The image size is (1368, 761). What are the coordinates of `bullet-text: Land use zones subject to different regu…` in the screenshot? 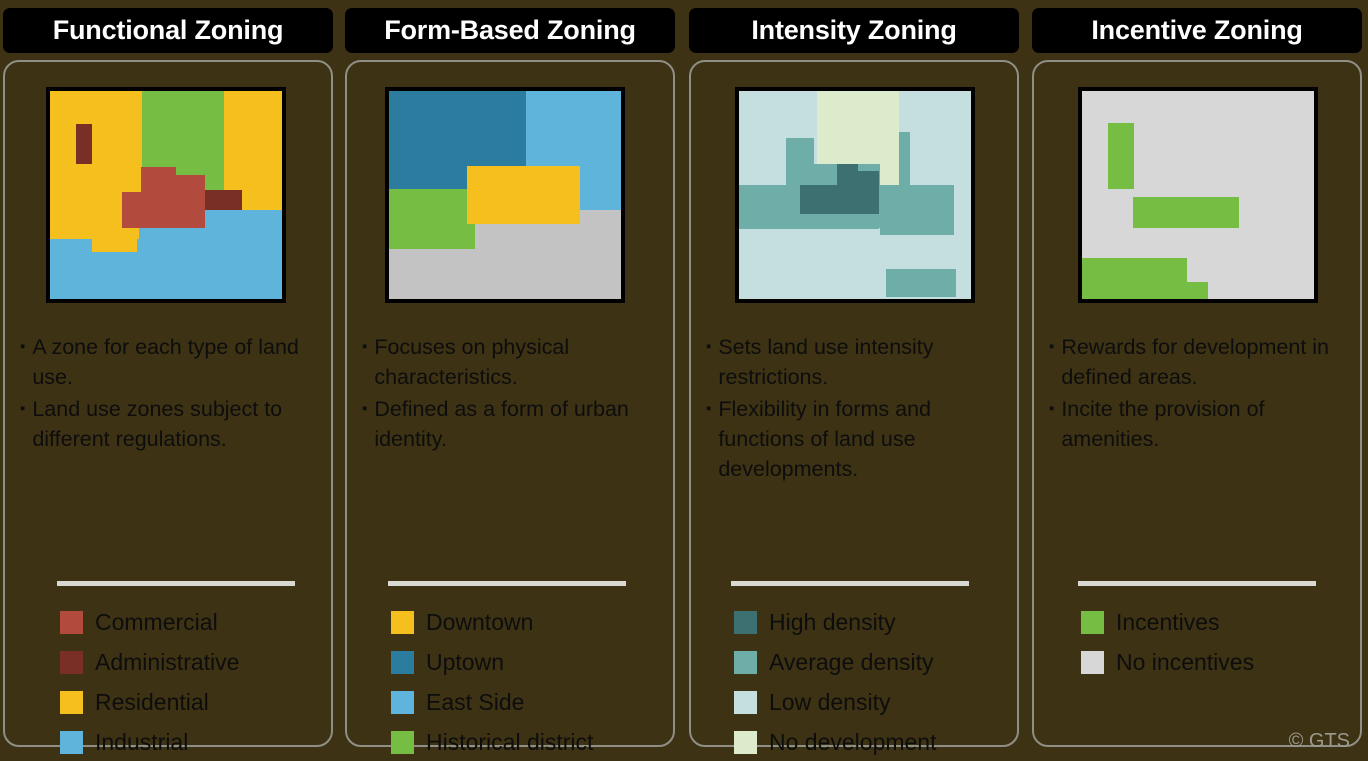 It's located at (157, 424).